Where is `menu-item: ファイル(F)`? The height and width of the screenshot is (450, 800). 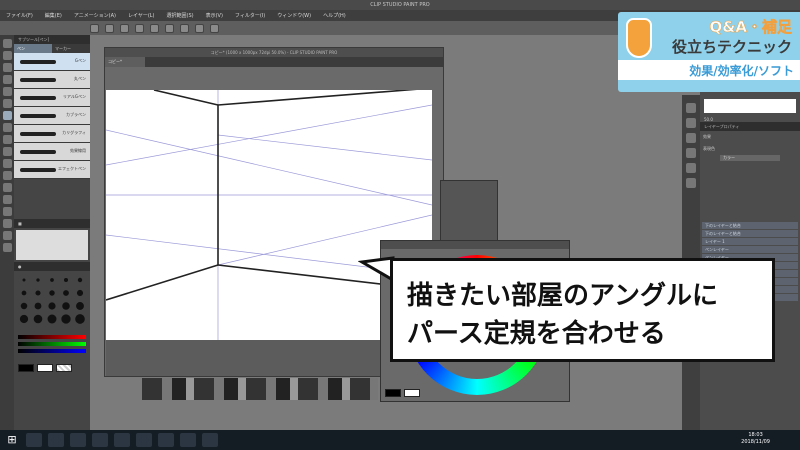 menu-item: ファイル(F) is located at coordinates (19, 15).